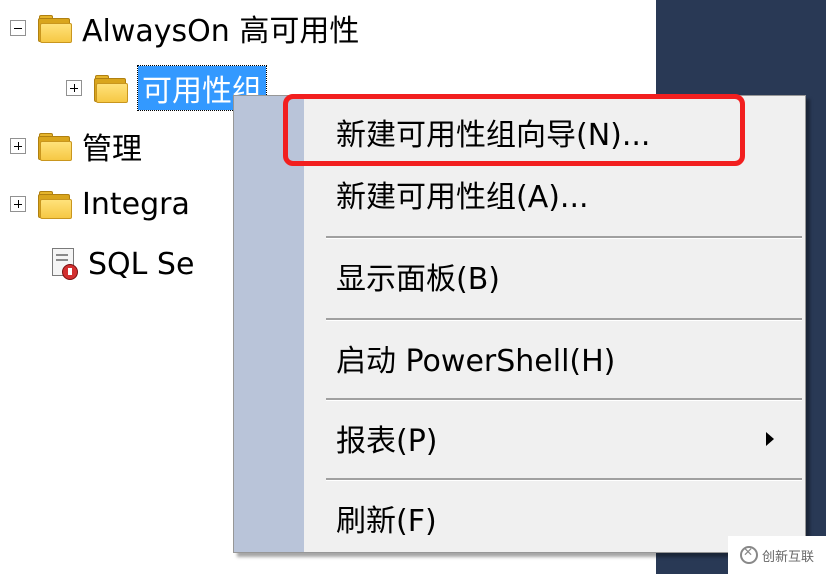 The image size is (826, 574). I want to click on watermark-logo-icon, so click(748, 554).